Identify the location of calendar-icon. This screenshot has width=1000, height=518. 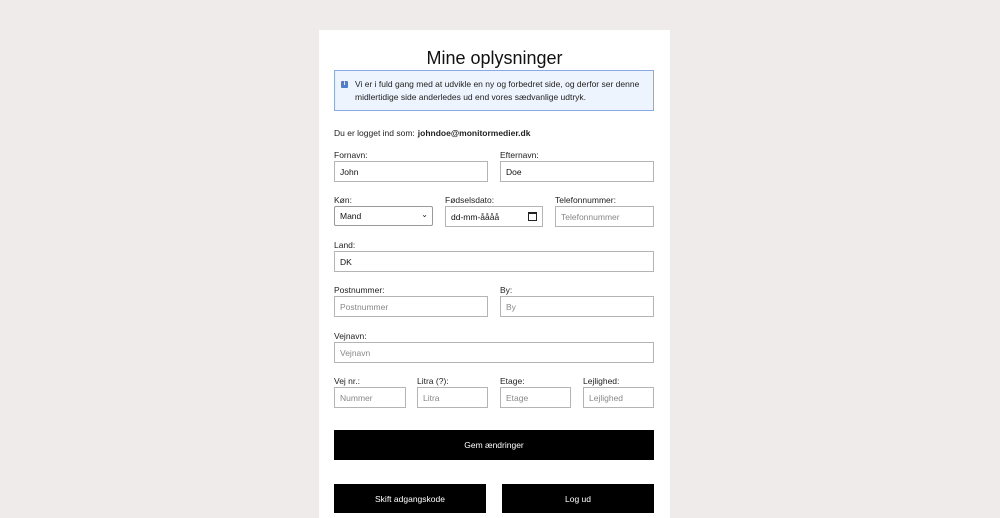
(532, 216).